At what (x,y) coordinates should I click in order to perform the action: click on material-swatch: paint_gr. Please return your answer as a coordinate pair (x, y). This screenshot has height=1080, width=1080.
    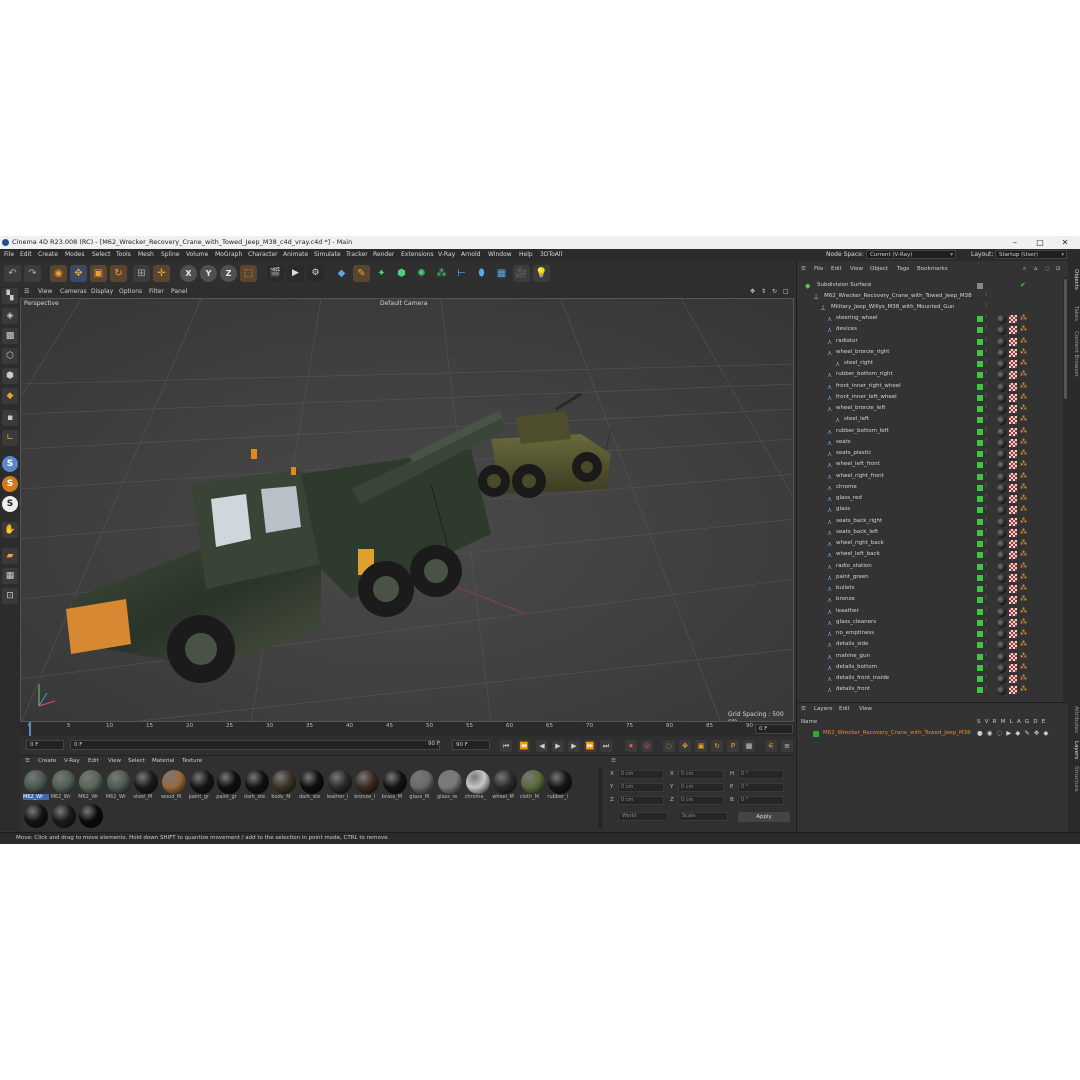
    Looking at the image, I should click on (229, 785).